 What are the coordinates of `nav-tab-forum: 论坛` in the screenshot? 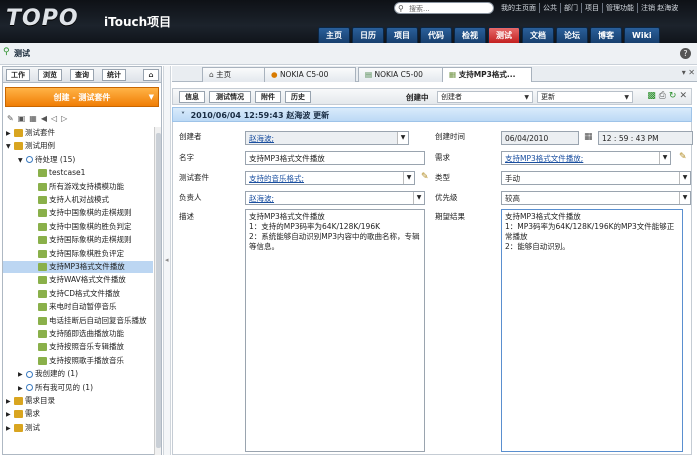 It's located at (572, 35).